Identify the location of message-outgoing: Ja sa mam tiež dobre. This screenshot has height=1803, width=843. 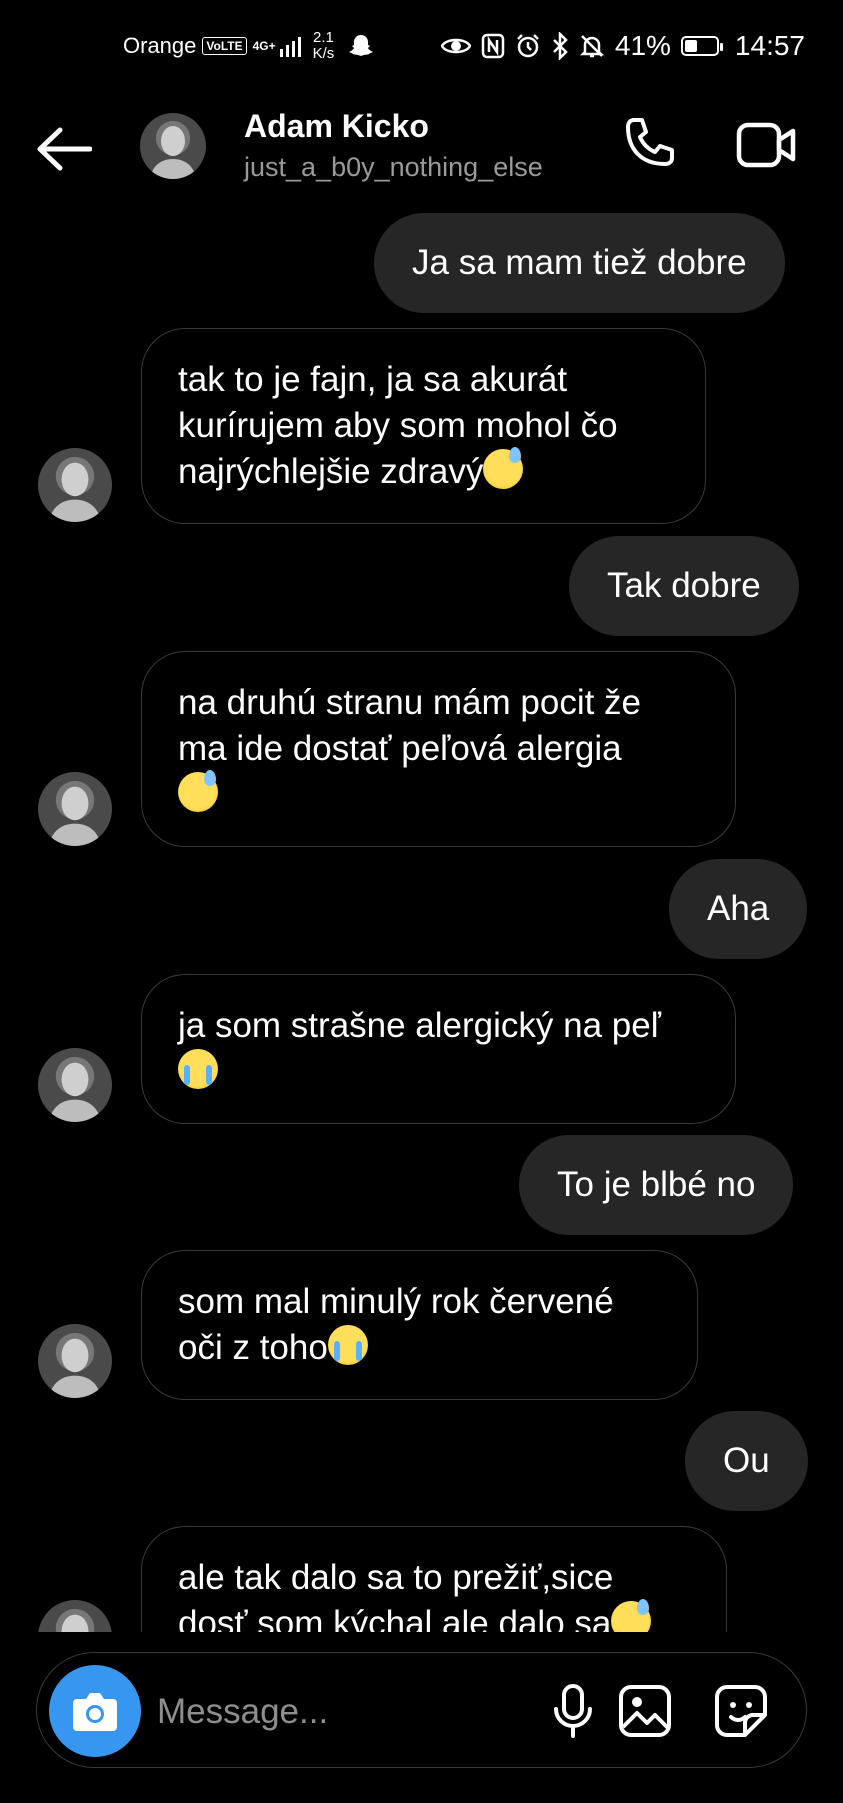
(579, 263).